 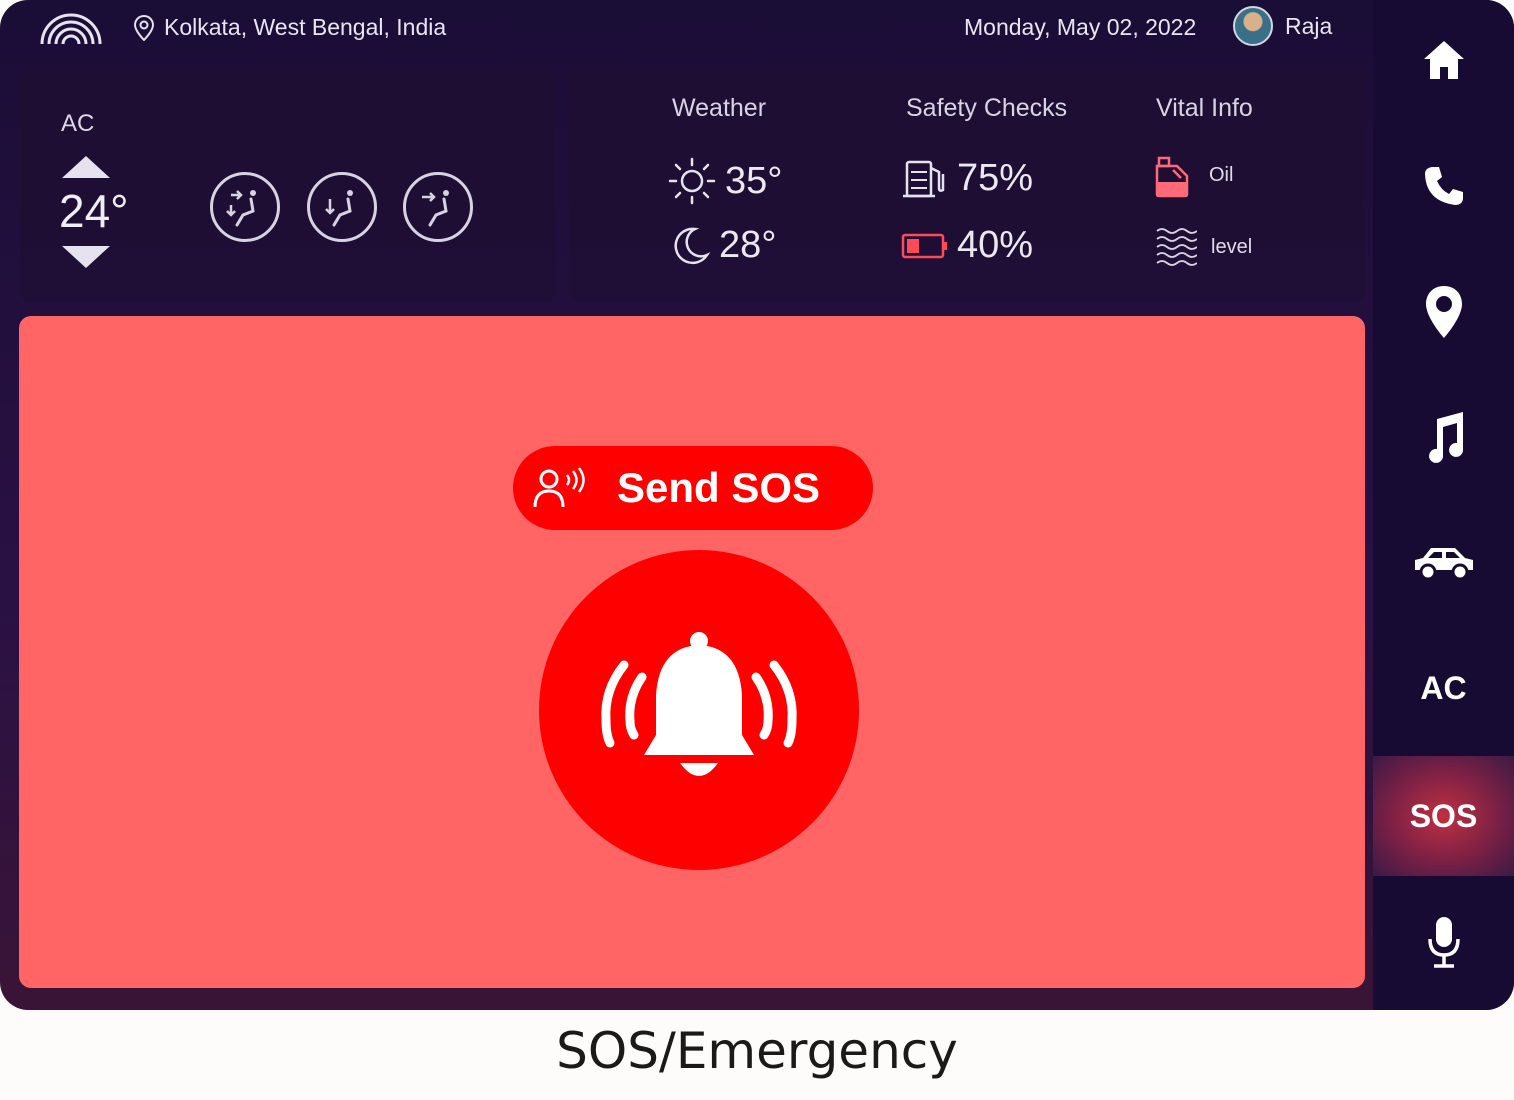 I want to click on nav-sos: SOS, so click(x=1443, y=816).